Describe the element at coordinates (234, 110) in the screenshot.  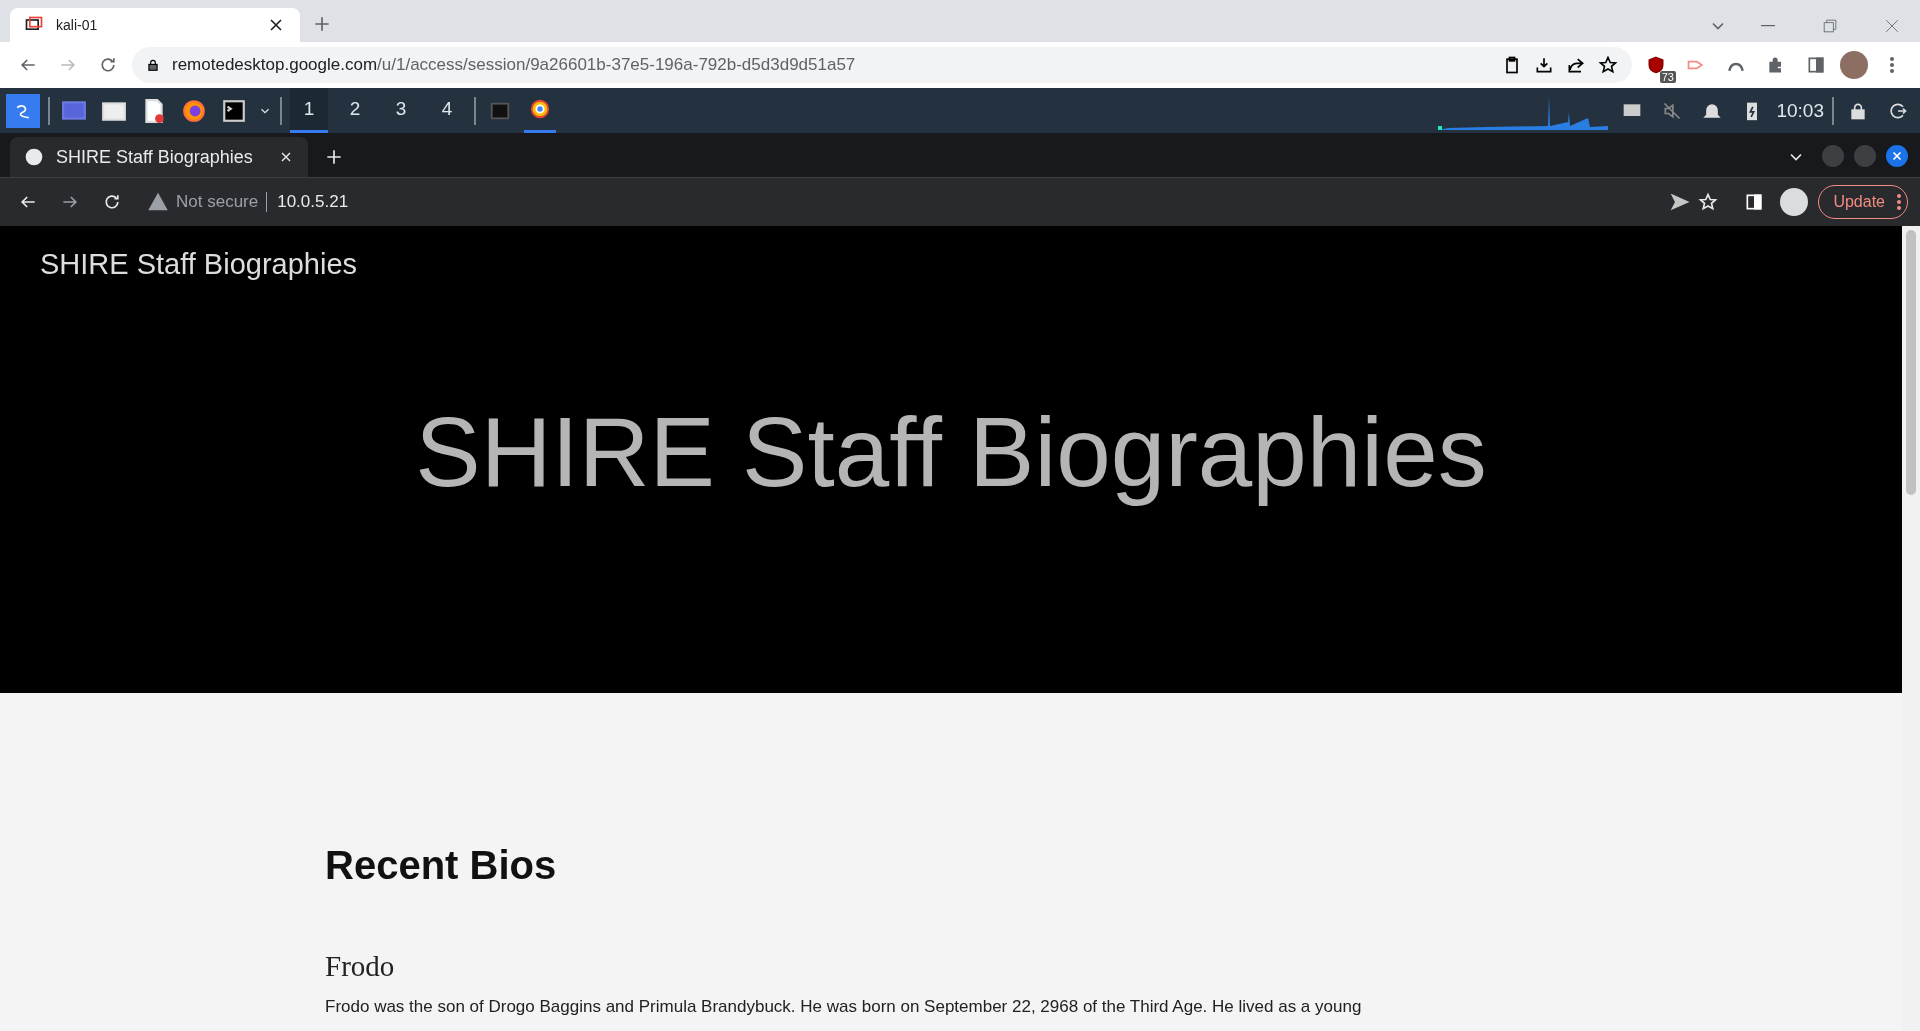
I see `terminal-icon` at that location.